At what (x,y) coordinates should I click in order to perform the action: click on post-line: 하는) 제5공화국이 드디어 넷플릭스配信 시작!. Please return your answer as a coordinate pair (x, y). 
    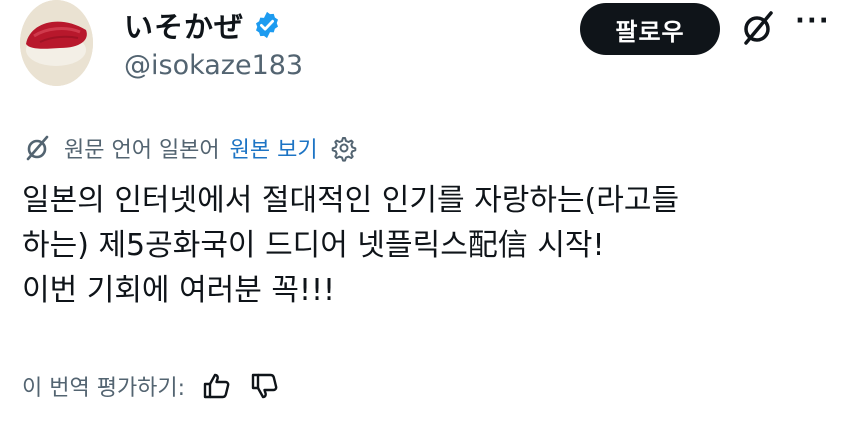
    Looking at the image, I should click on (313, 245).